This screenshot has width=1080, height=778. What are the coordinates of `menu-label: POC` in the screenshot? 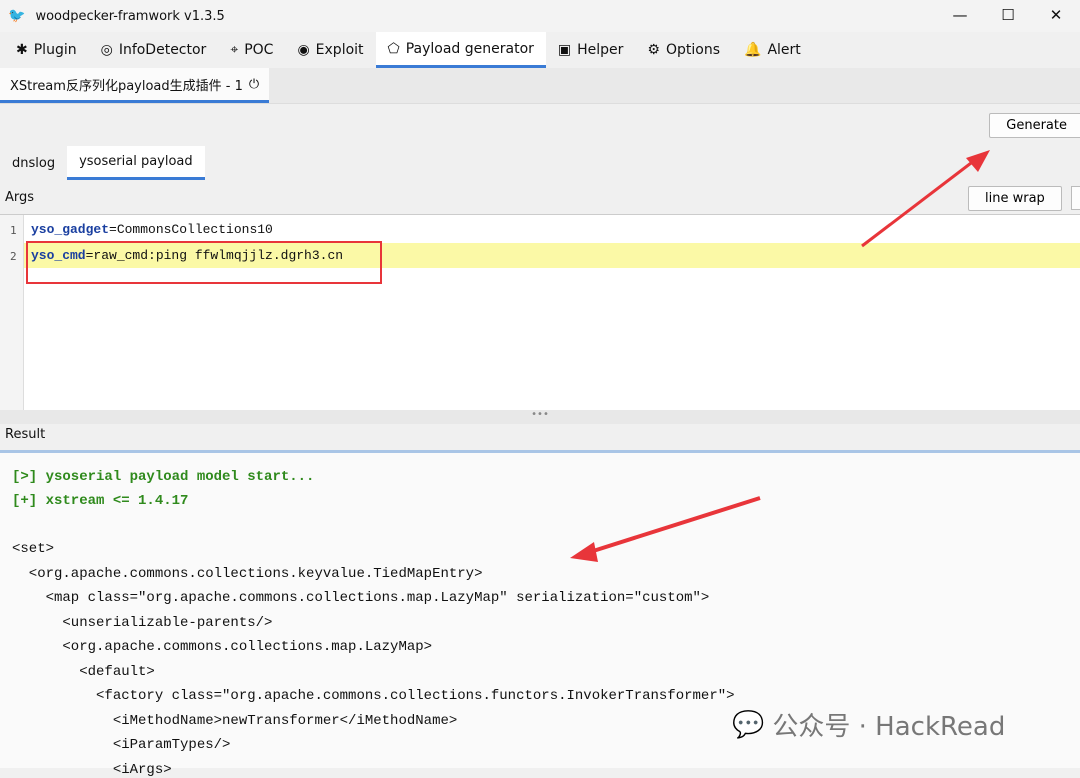 It's located at (259, 50).